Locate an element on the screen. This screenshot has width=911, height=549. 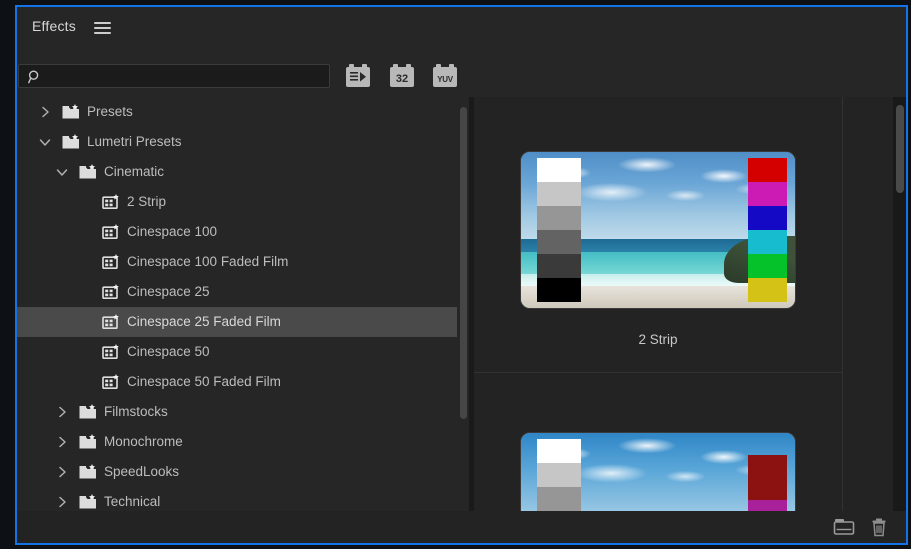
tree-row-label: 2 Strip is located at coordinates (147, 201).